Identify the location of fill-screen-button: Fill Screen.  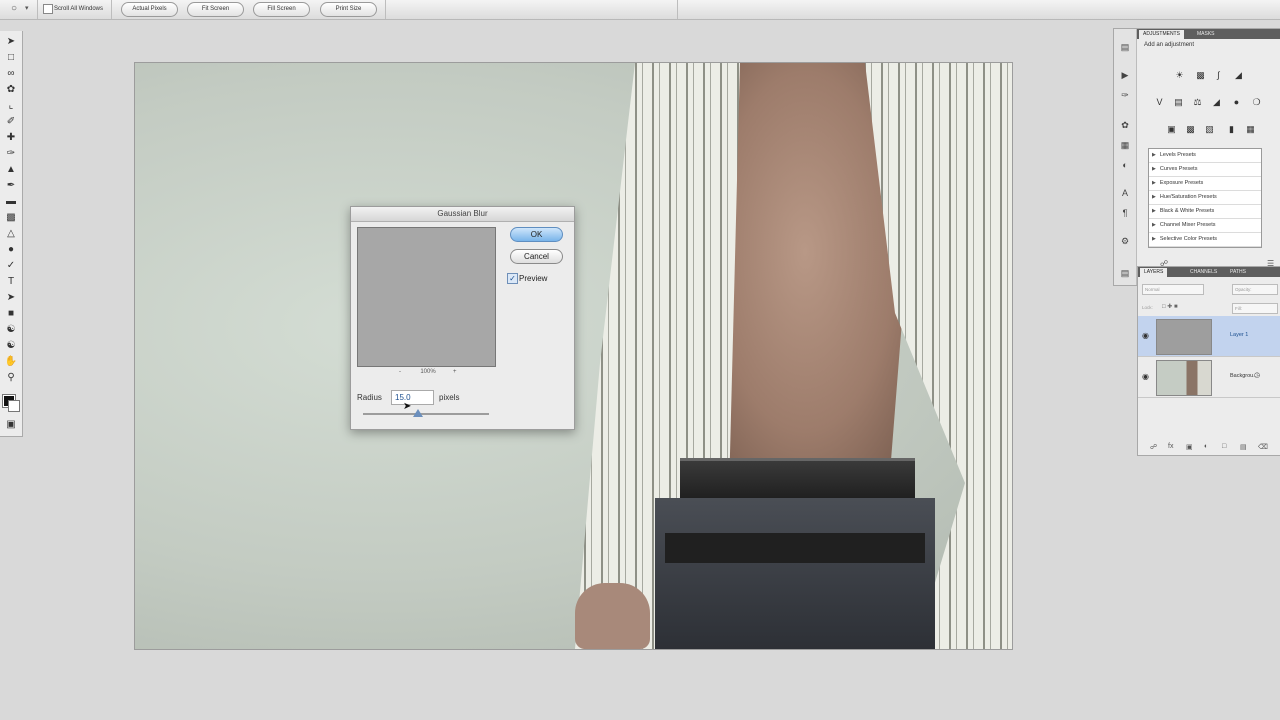
(281, 9).